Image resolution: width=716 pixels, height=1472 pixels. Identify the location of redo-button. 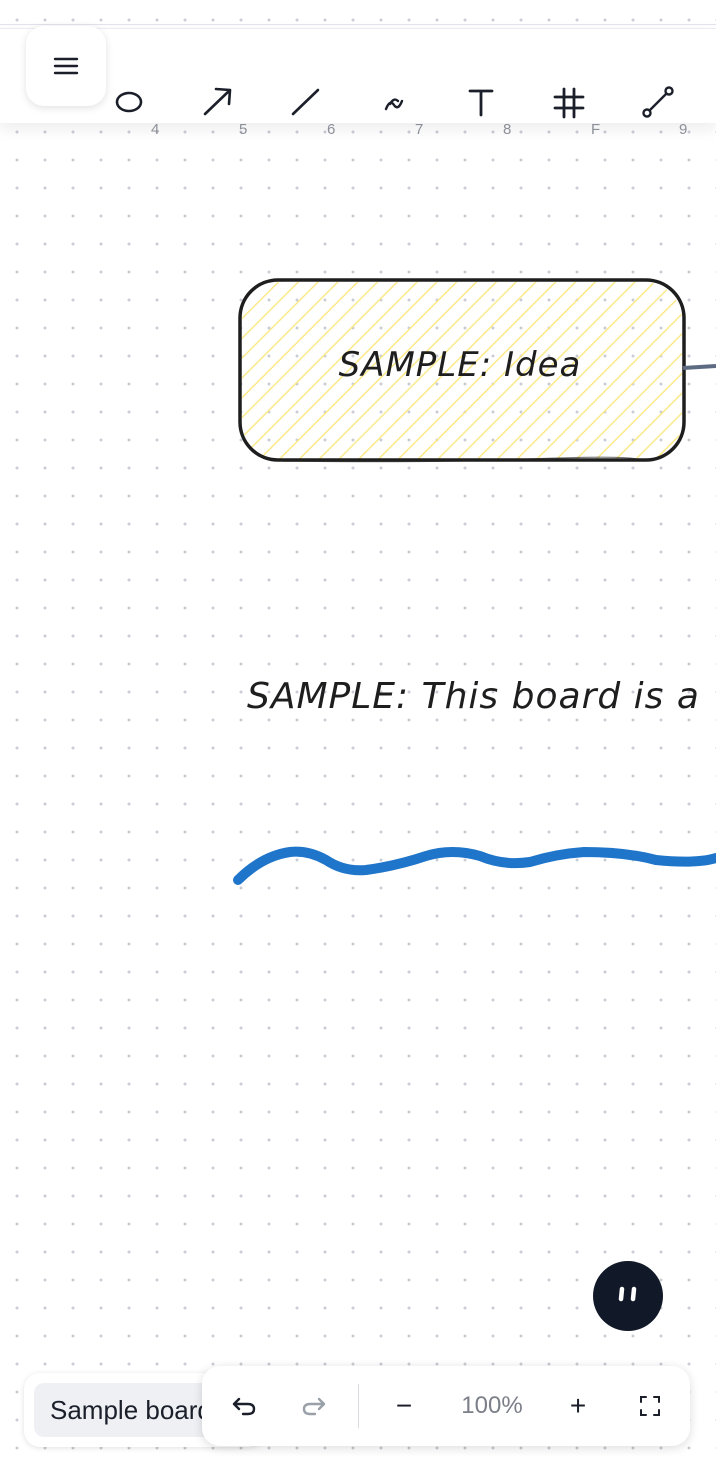
(314, 1406).